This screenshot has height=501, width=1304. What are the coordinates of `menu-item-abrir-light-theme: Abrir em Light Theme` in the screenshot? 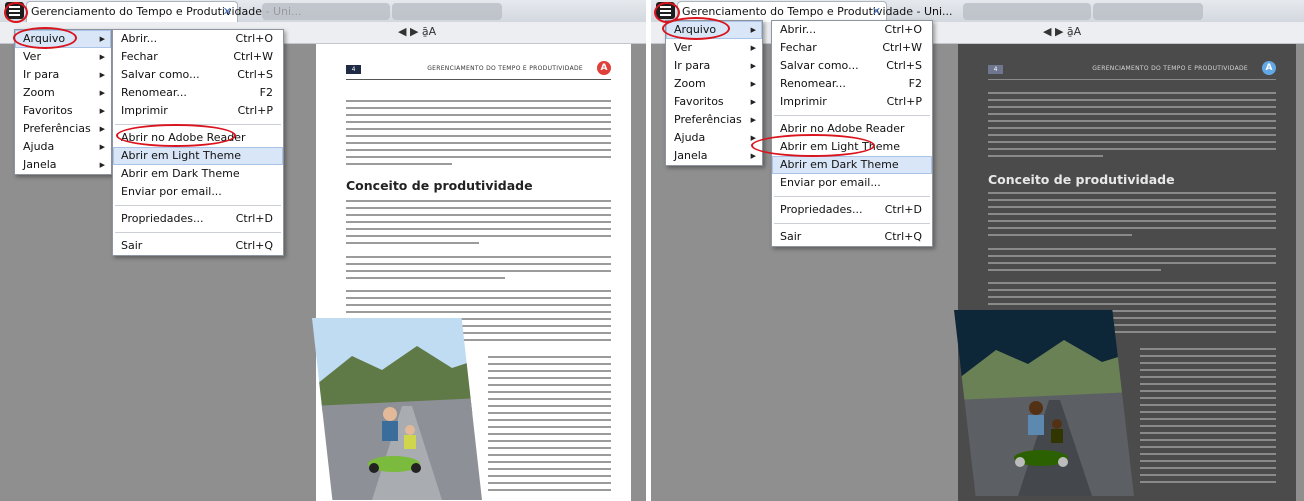 It's located at (198, 156).